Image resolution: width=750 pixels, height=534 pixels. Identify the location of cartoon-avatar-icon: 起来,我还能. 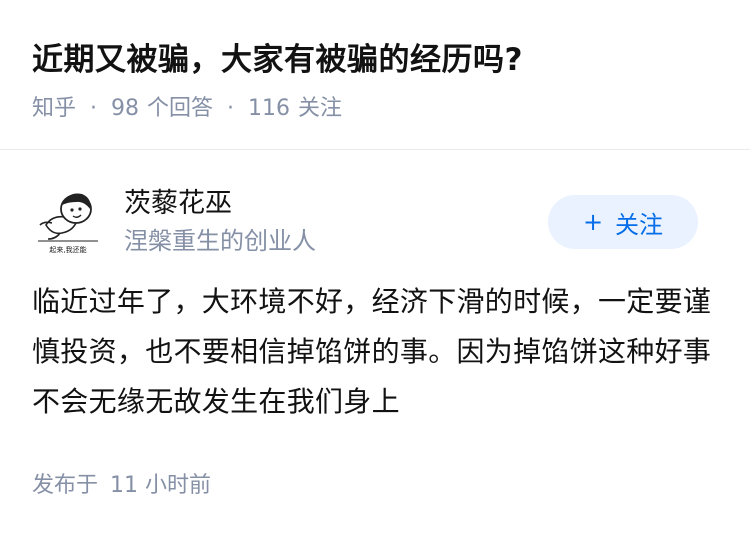
(68, 221).